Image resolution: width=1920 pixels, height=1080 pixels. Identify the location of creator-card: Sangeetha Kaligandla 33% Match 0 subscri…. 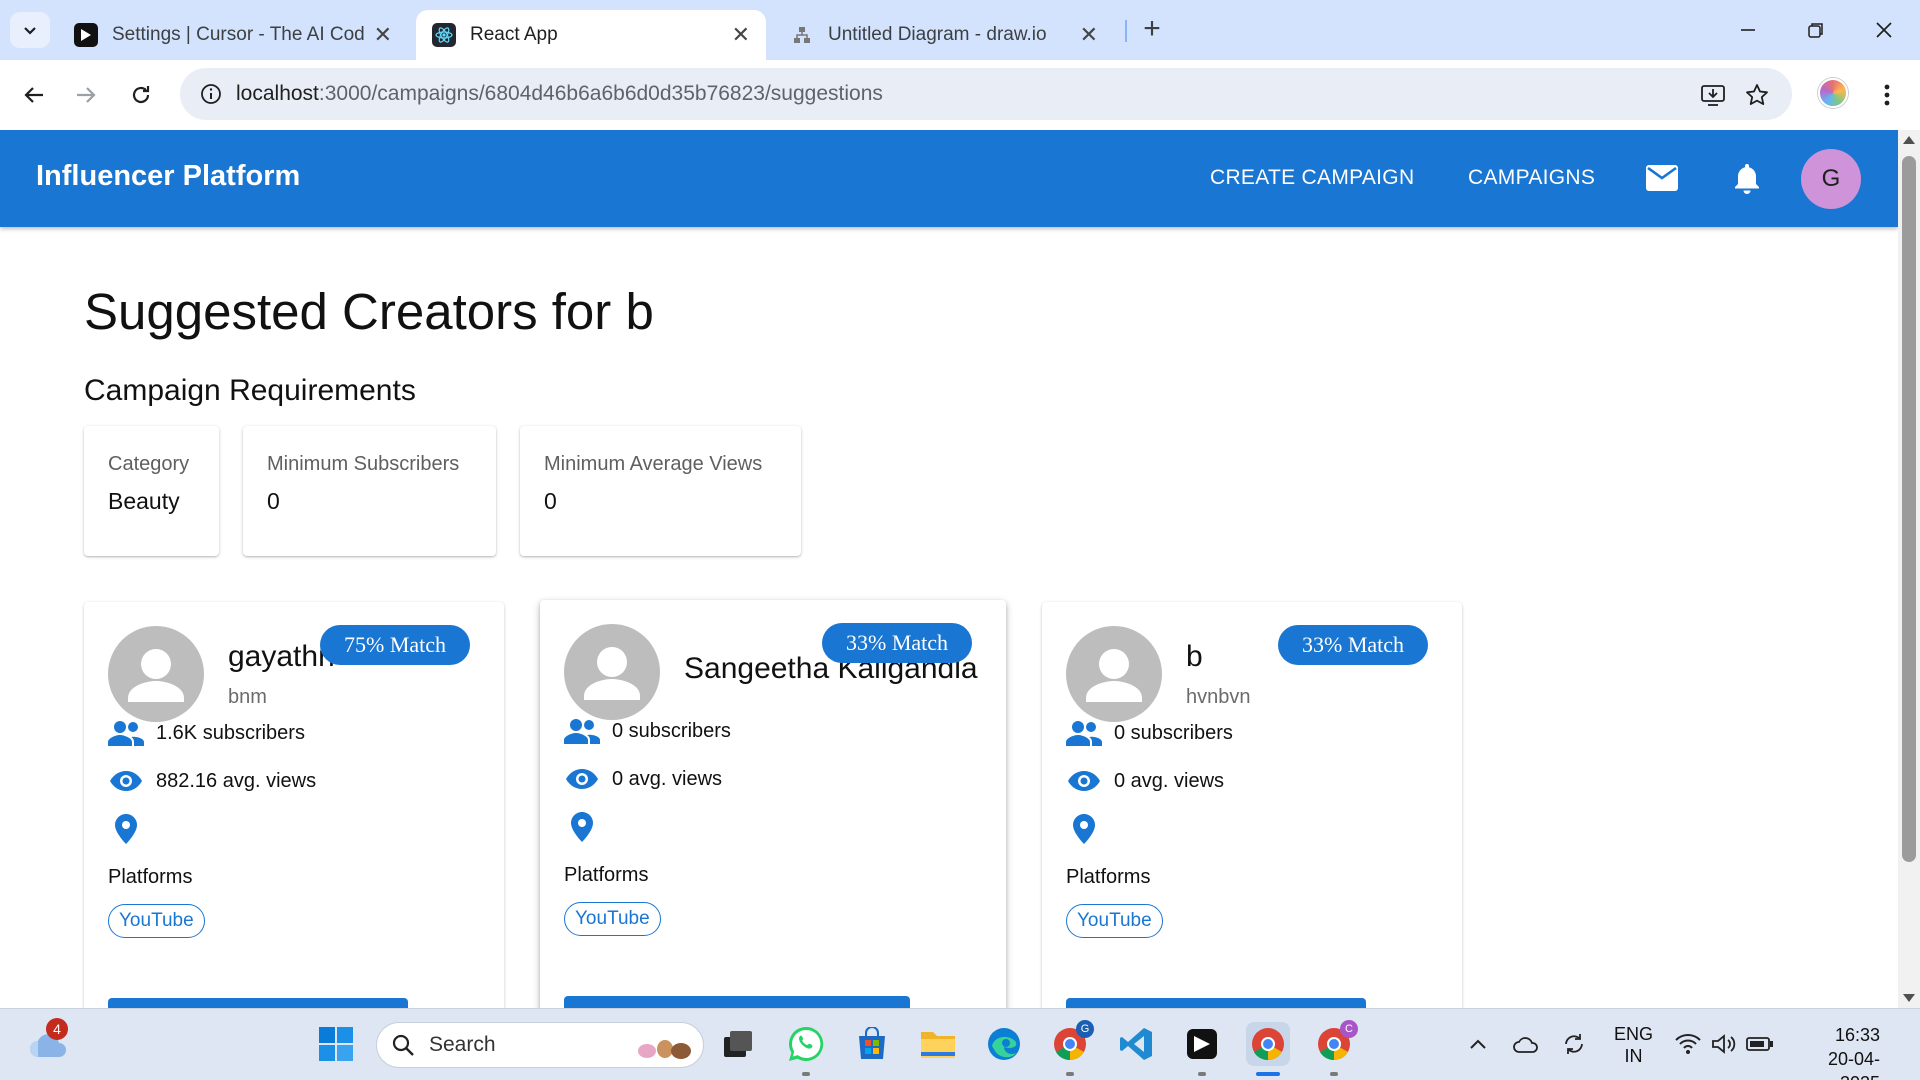
(773, 804).